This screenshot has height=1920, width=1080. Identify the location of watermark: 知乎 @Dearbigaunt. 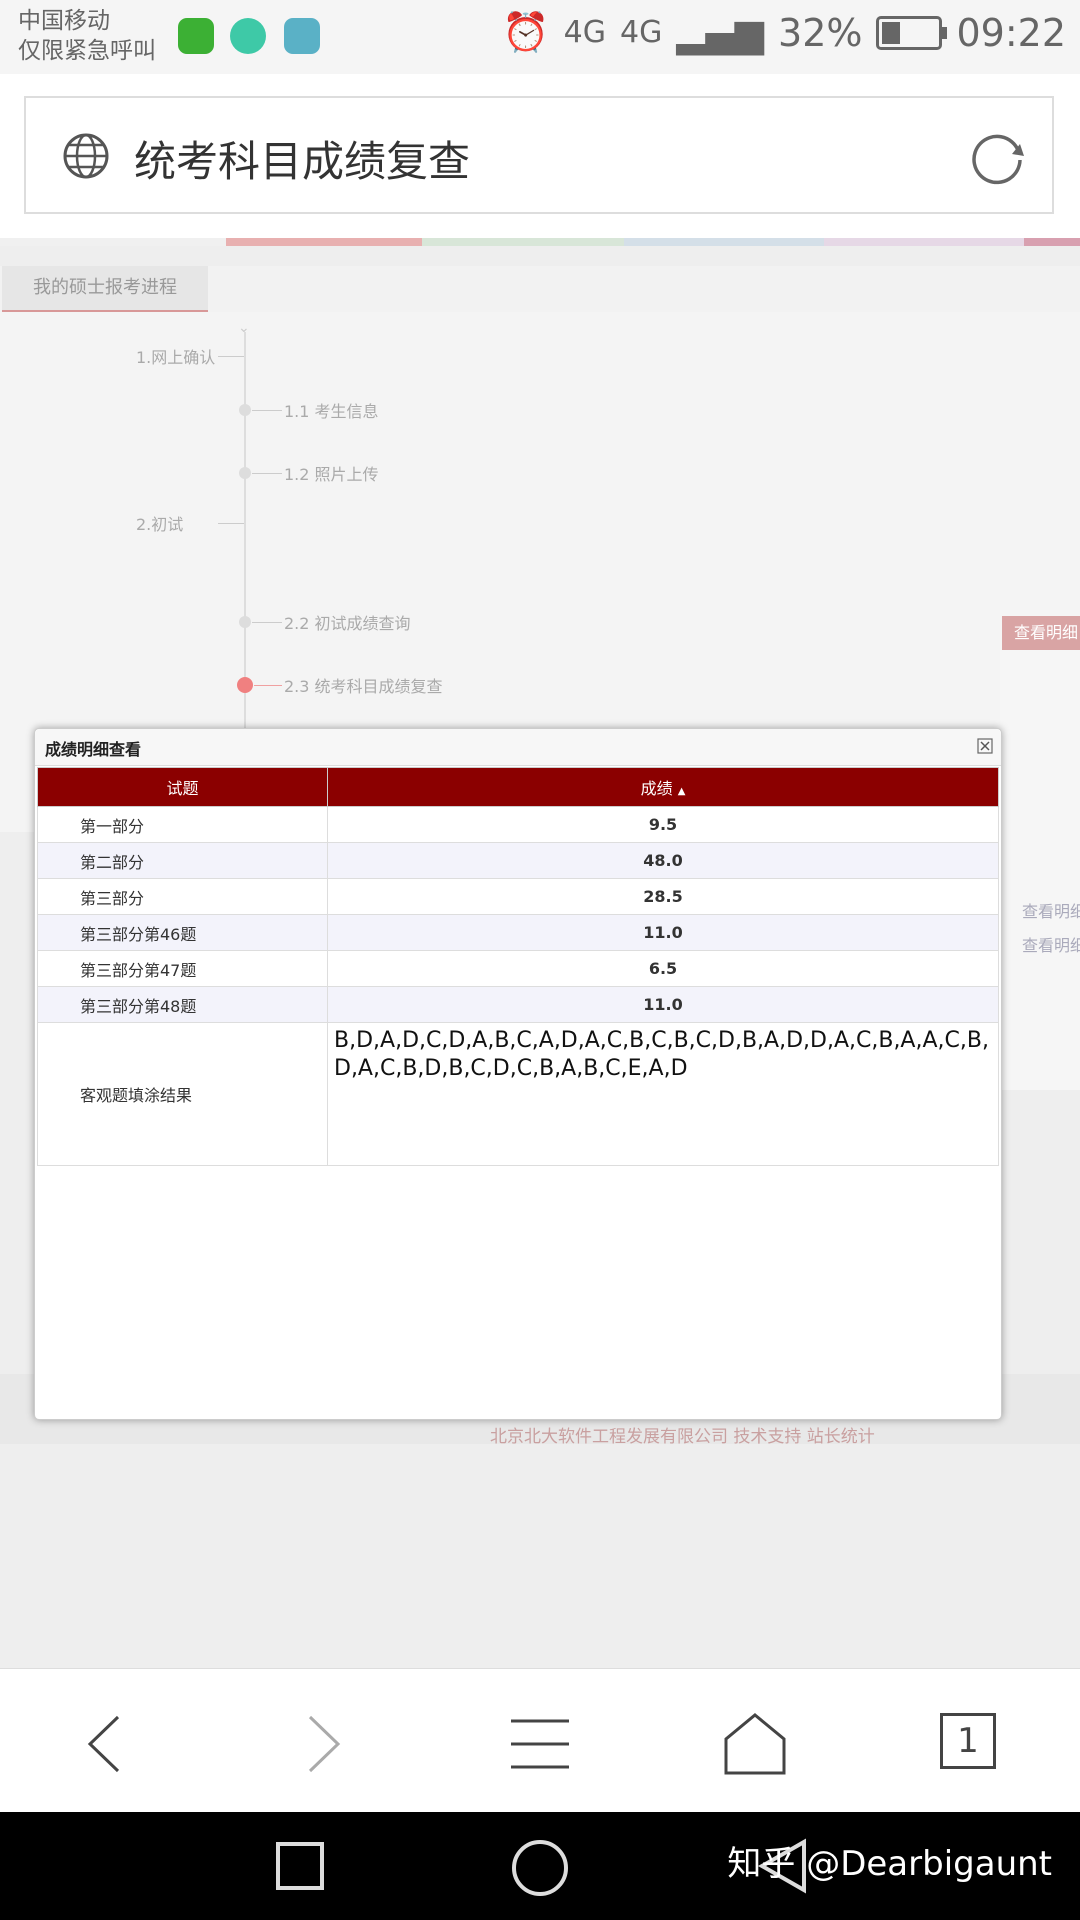
(889, 1864).